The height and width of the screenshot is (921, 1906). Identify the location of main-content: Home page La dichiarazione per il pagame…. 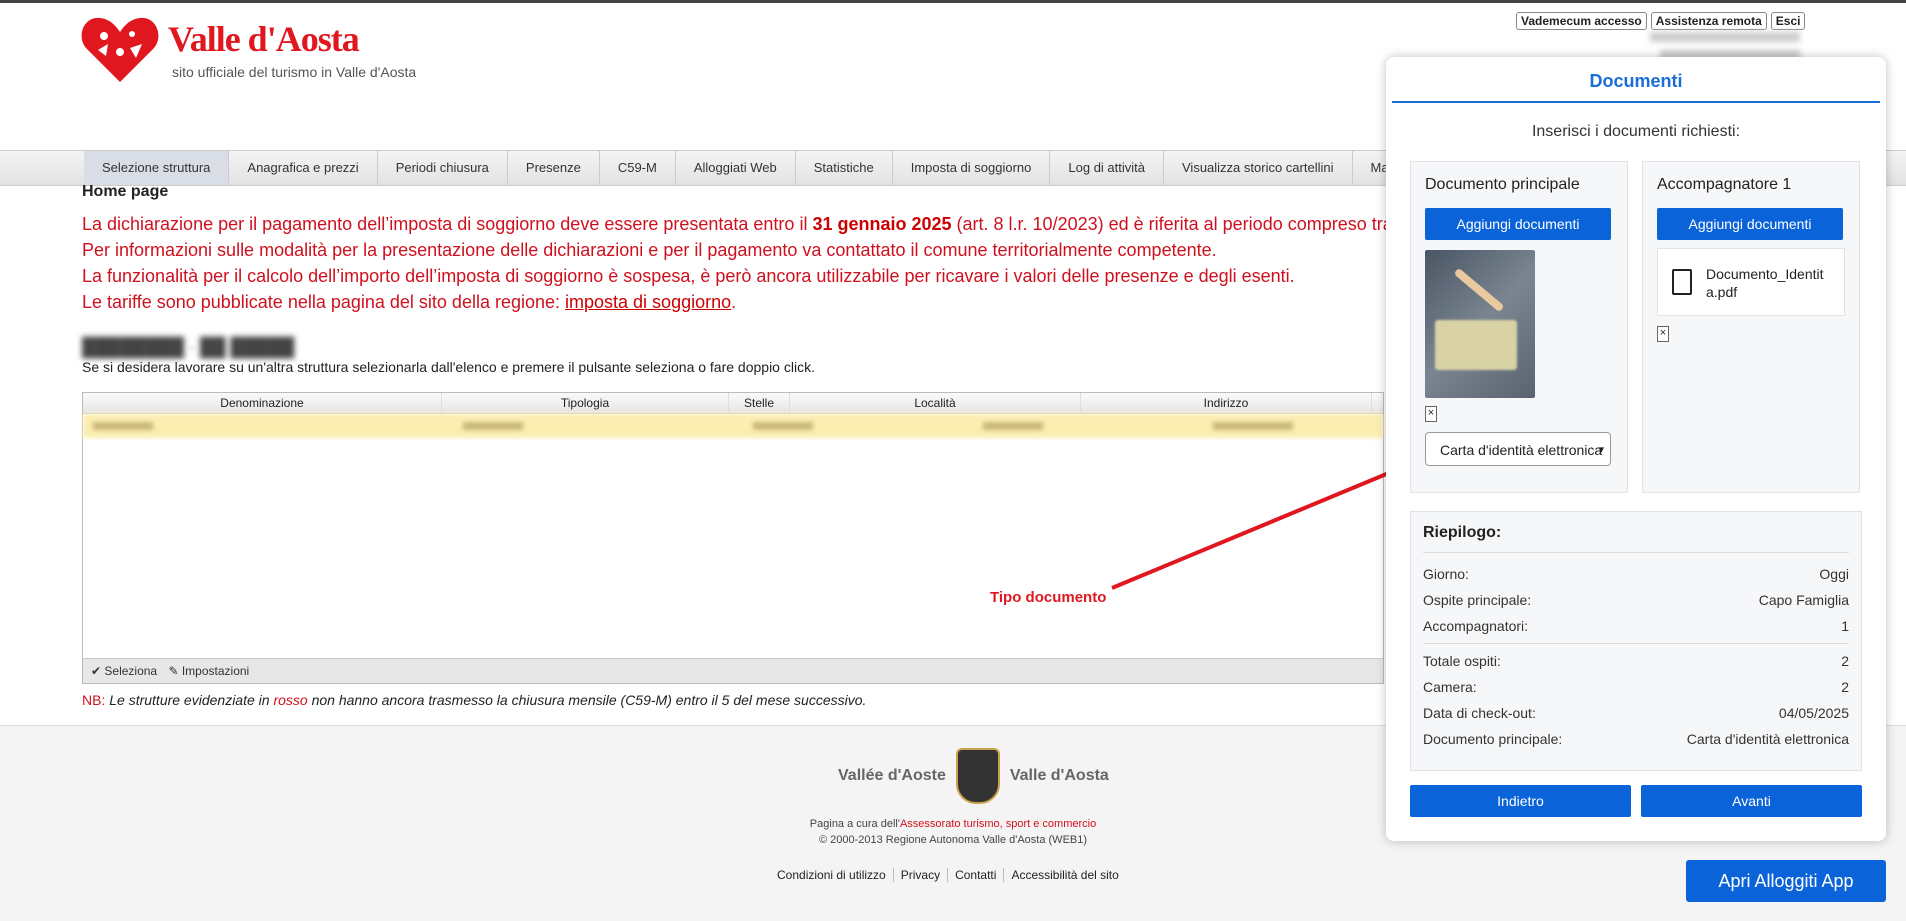
(751, 279).